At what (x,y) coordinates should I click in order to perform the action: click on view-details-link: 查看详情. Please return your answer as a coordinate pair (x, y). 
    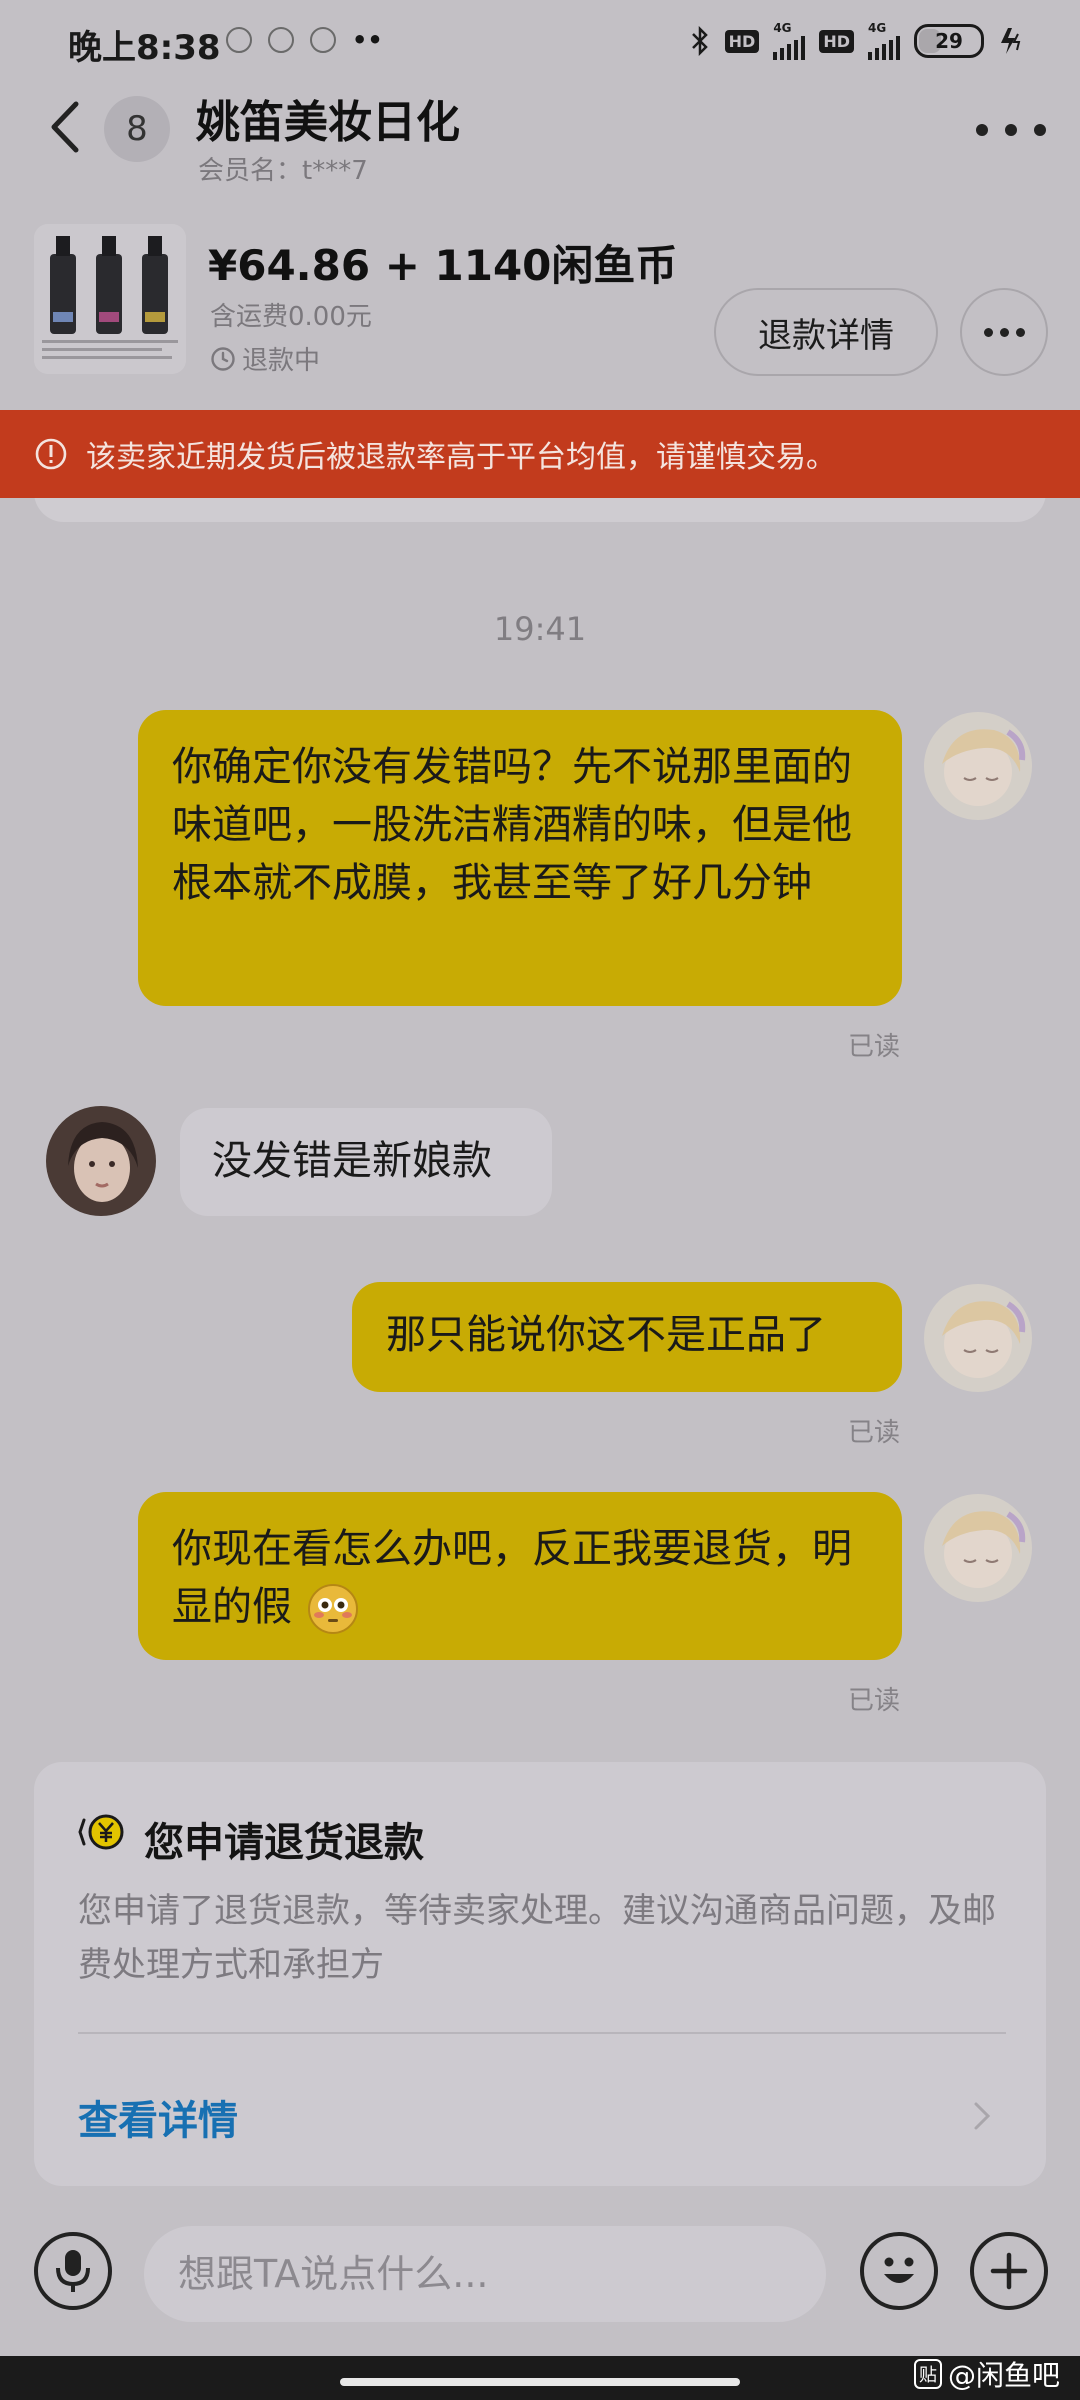
    Looking at the image, I should click on (158, 2117).